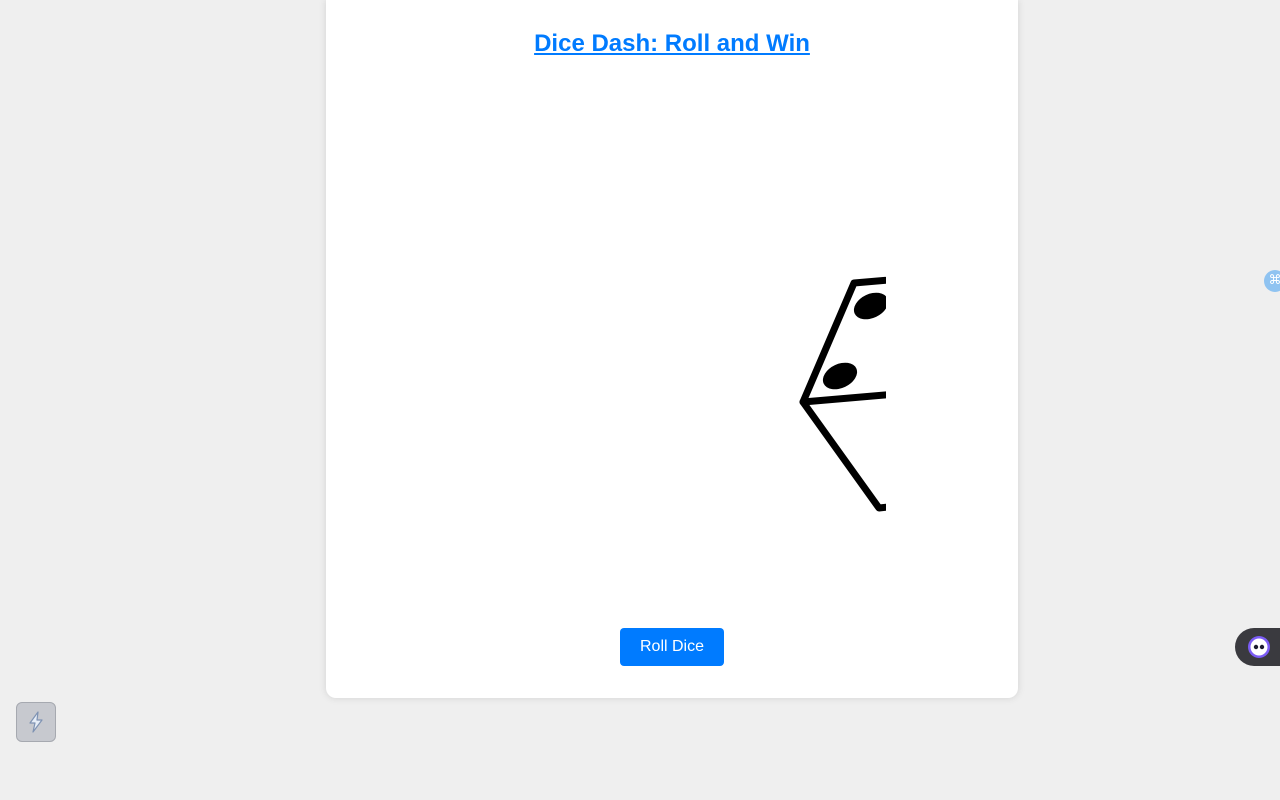 Image resolution: width=1280 pixels, height=800 pixels. I want to click on roll-dice-button: Roll Dice, so click(672, 647).